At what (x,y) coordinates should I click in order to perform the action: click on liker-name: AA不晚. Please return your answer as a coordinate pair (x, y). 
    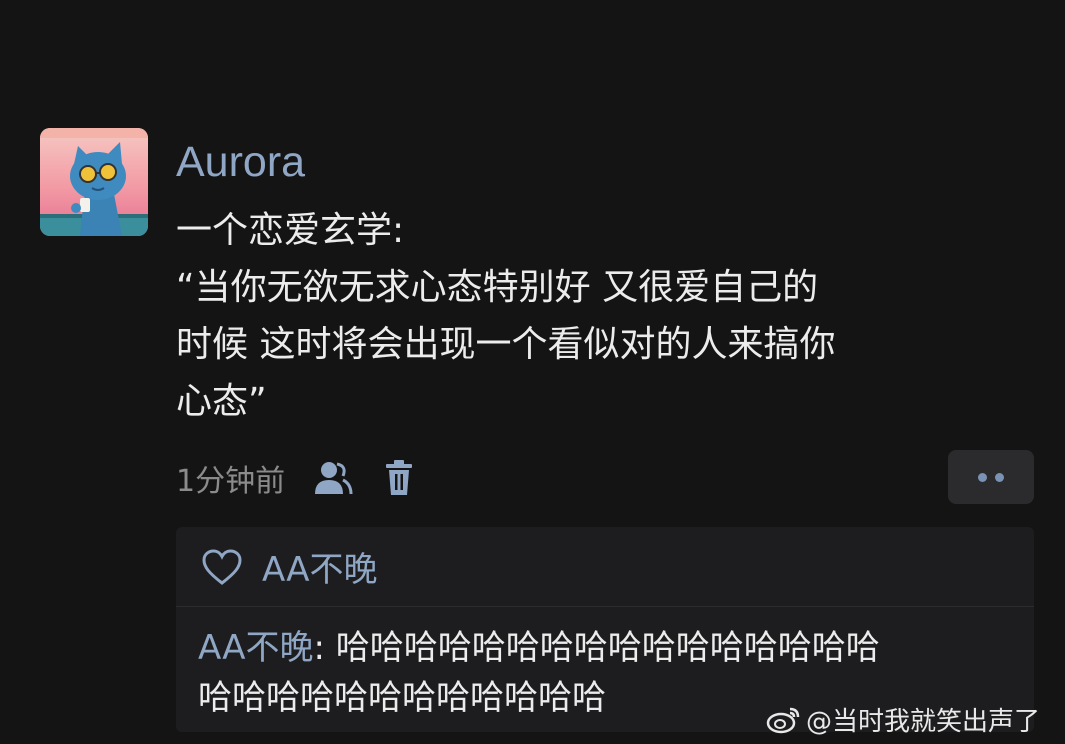
    Looking at the image, I should click on (319, 566).